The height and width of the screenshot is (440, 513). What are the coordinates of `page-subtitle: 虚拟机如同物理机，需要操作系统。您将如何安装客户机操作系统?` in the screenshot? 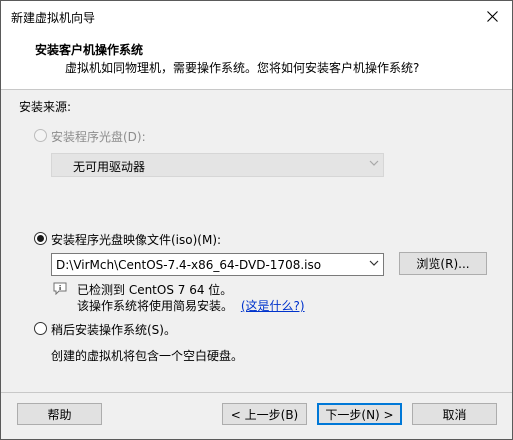 It's located at (242, 68).